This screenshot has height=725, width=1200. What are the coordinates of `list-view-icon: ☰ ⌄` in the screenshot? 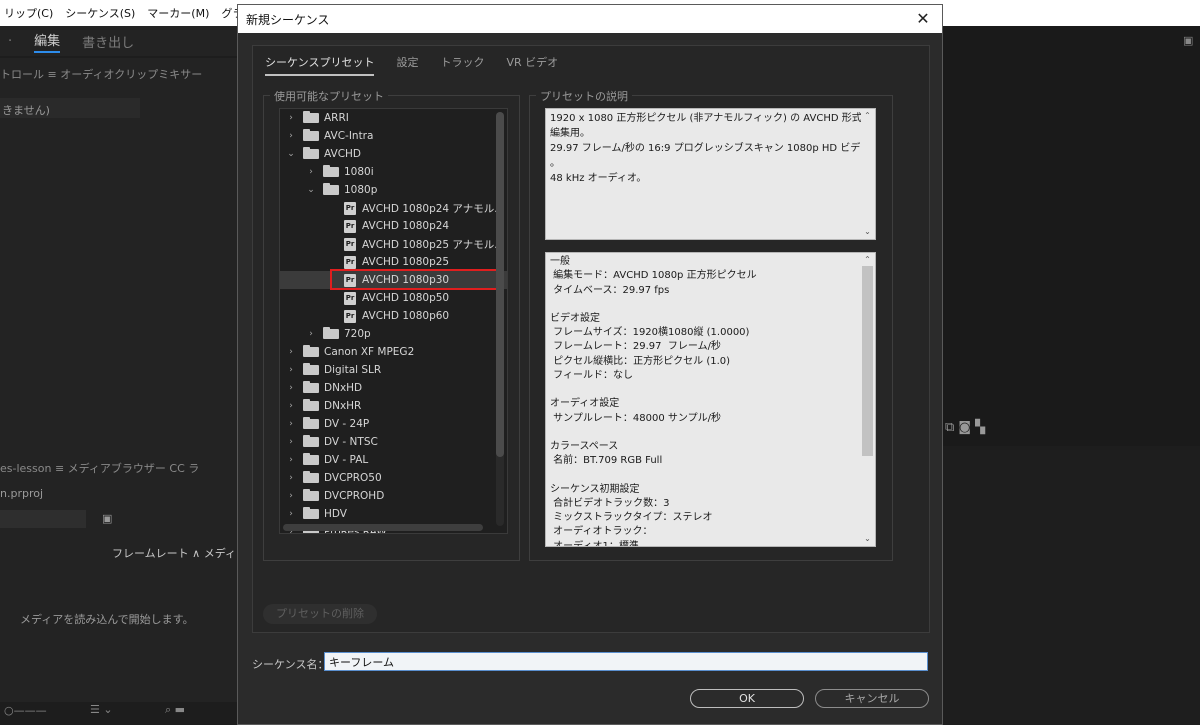 It's located at (101, 709).